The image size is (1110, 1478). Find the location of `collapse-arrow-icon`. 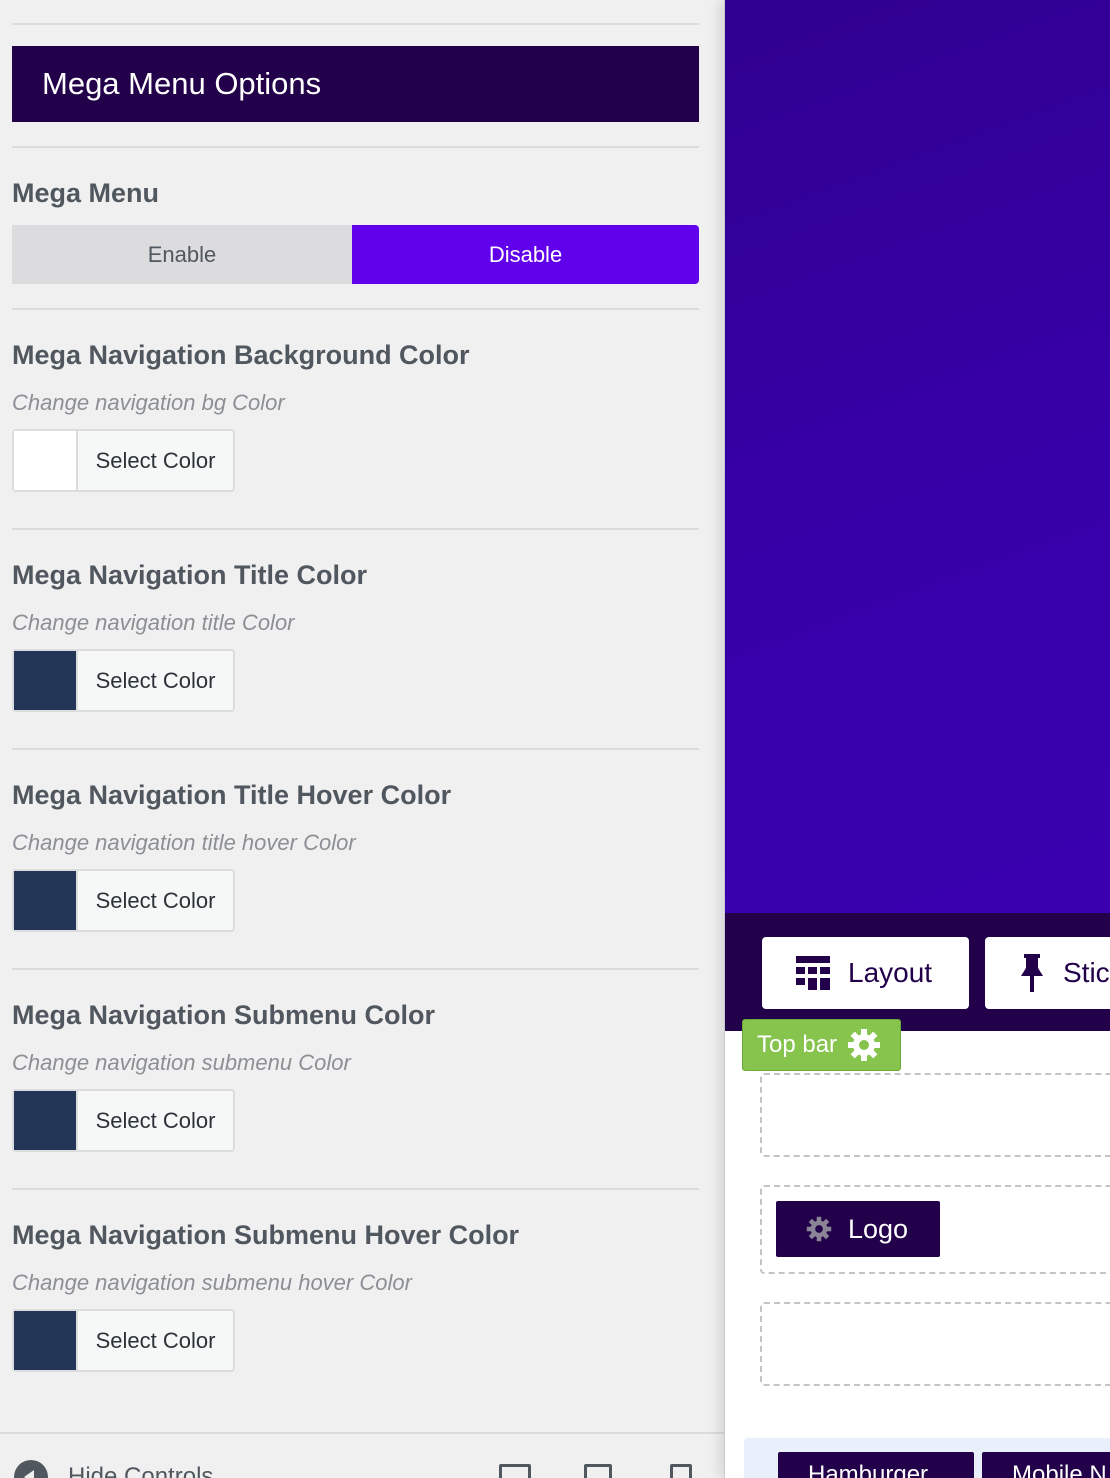

collapse-arrow-icon is located at coordinates (31, 1469).